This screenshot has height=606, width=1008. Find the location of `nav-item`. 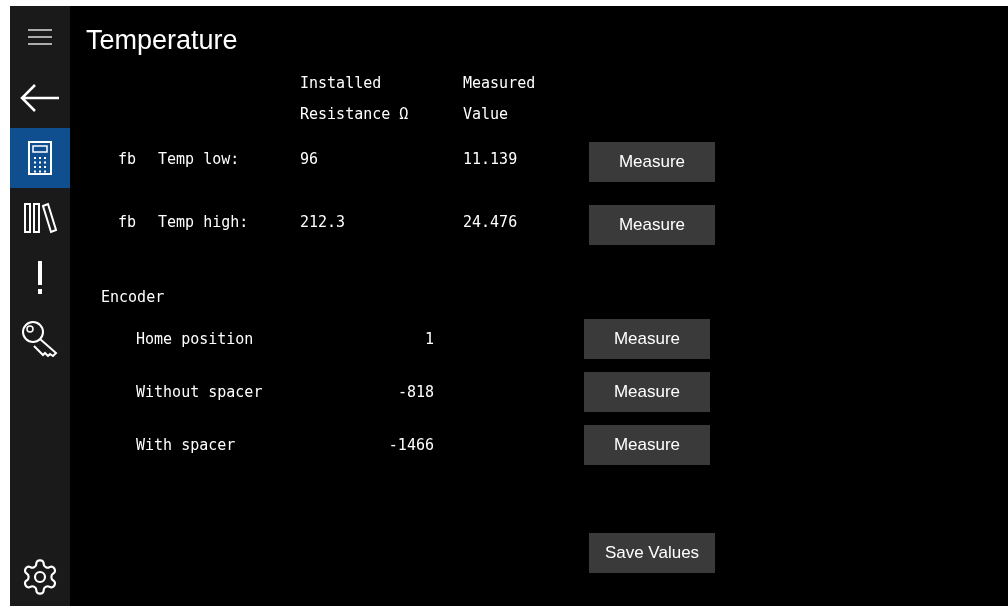

nav-item is located at coordinates (40, 158).